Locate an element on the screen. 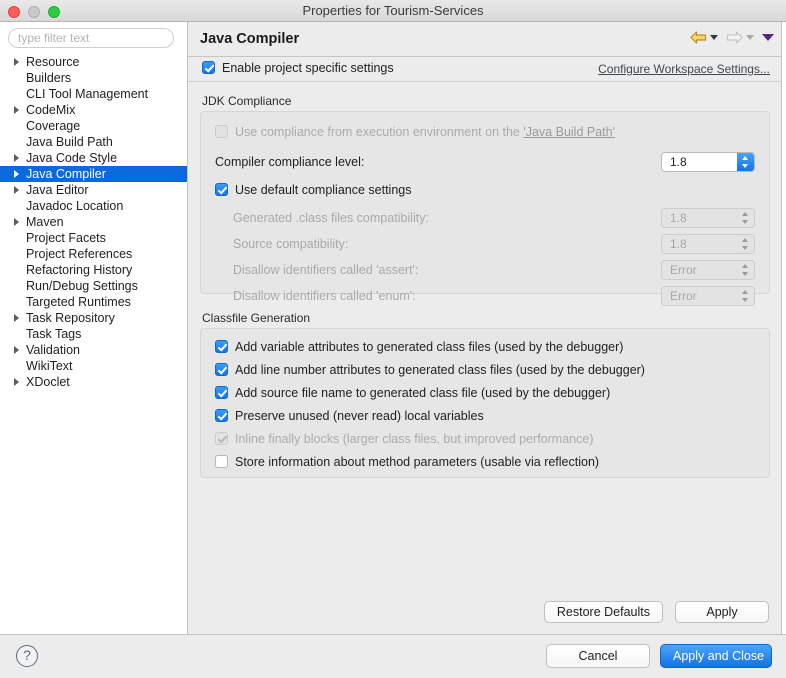 The width and height of the screenshot is (786, 678). sidebar-item-label: Javadoc Location is located at coordinates (75, 206).